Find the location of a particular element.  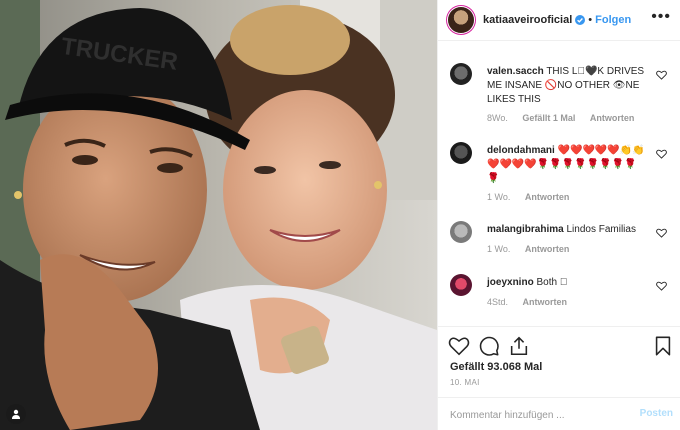

comment-meta: 8Wo. Gefällt 1 Mal Antworten is located at coordinates (566, 118).